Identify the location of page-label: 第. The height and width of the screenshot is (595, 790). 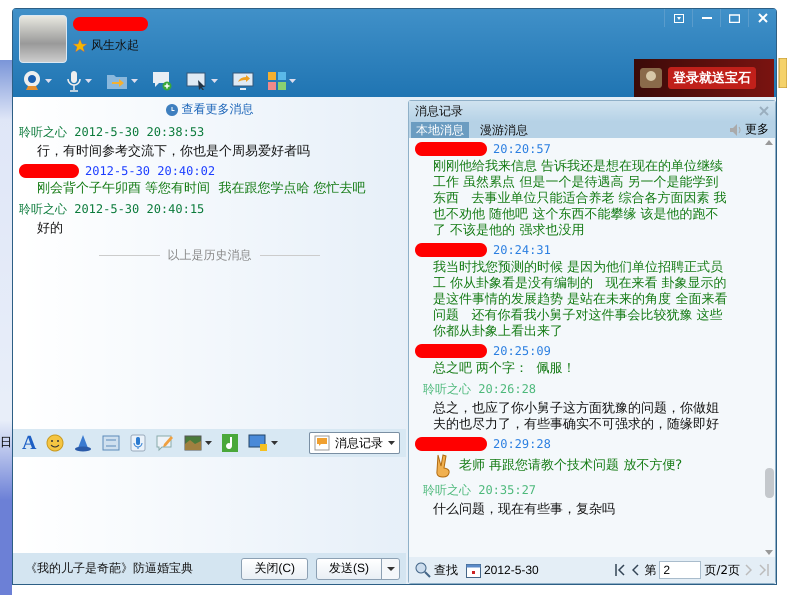
(650, 570).